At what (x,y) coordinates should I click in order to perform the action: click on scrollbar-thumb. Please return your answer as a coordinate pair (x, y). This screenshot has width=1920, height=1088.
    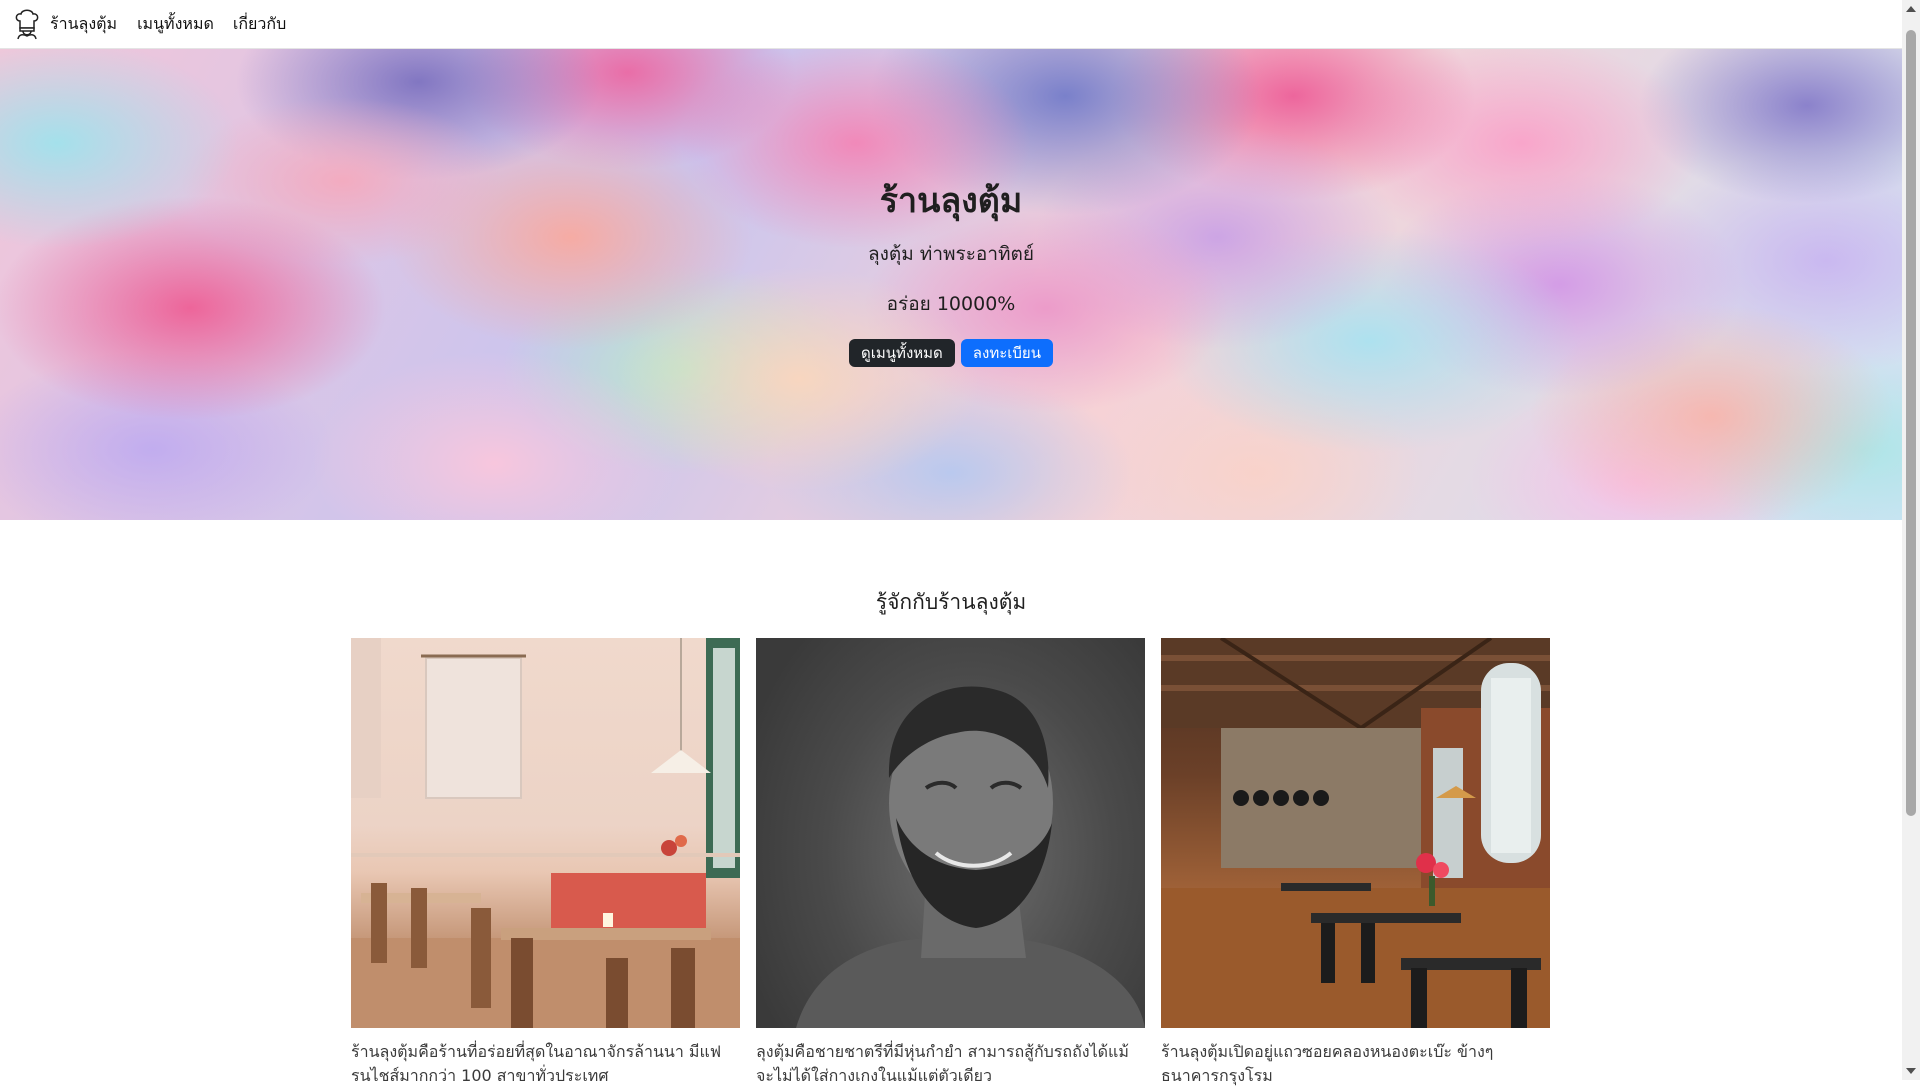
    Looking at the image, I should click on (1911, 423).